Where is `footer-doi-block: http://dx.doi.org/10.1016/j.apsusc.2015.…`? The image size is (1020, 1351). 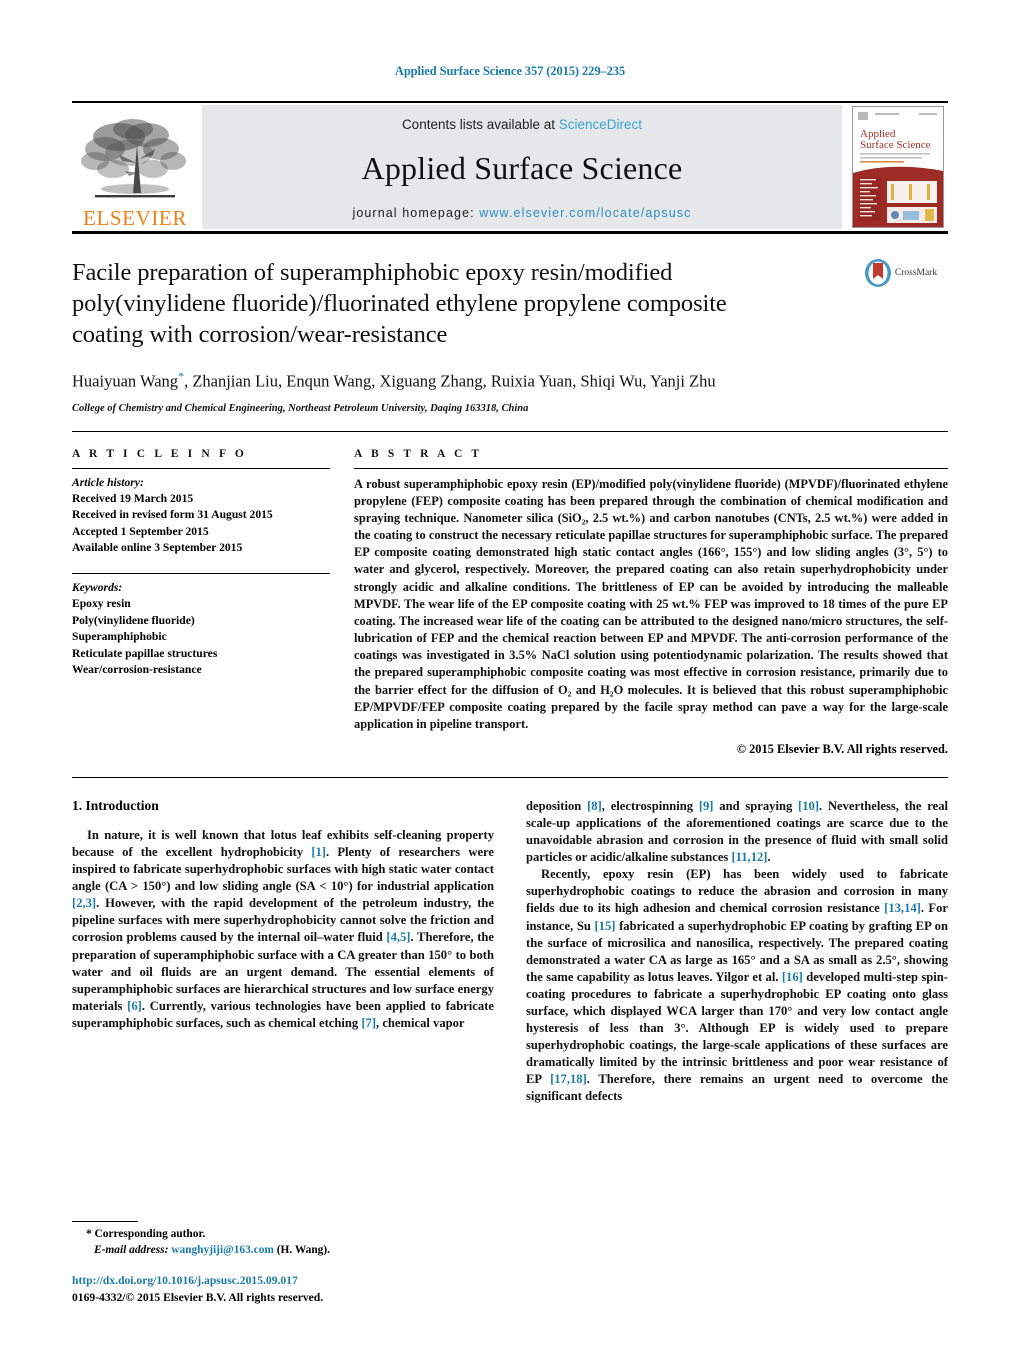 footer-doi-block: http://dx.doi.org/10.1016/j.apsusc.2015.… is located at coordinates (197, 1290).